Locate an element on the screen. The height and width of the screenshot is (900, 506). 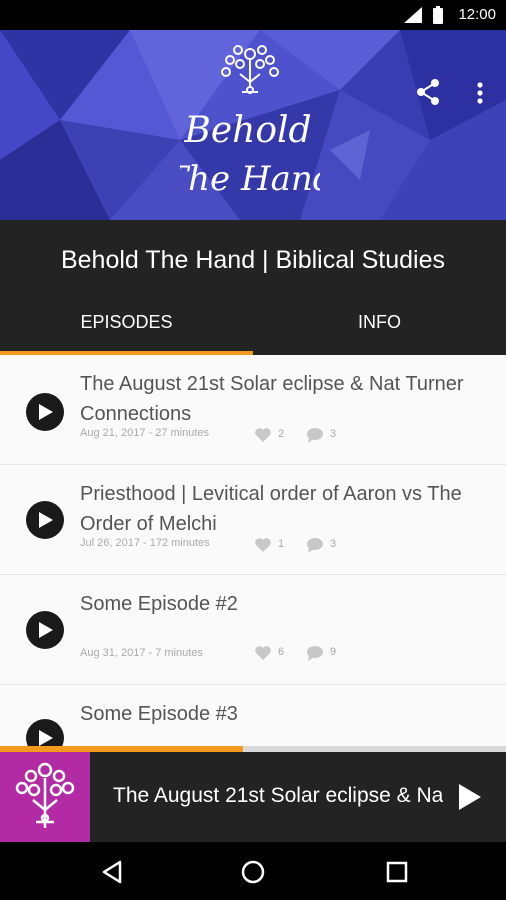
likes: 1 is located at coordinates (284, 545).